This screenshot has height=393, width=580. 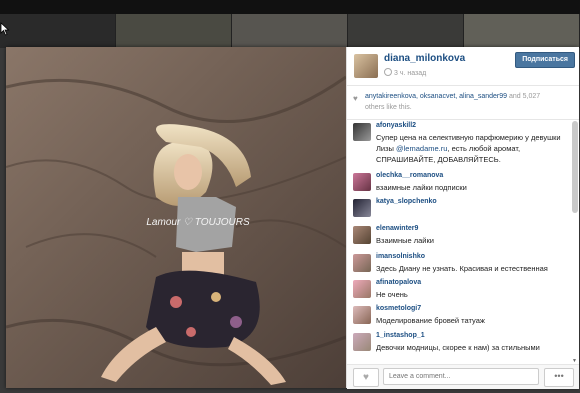 What do you see at coordinates (463, 66) in the screenshot?
I see `post-header: diana_milonkova 3 ч. назад Подписаться` at bounding box center [463, 66].